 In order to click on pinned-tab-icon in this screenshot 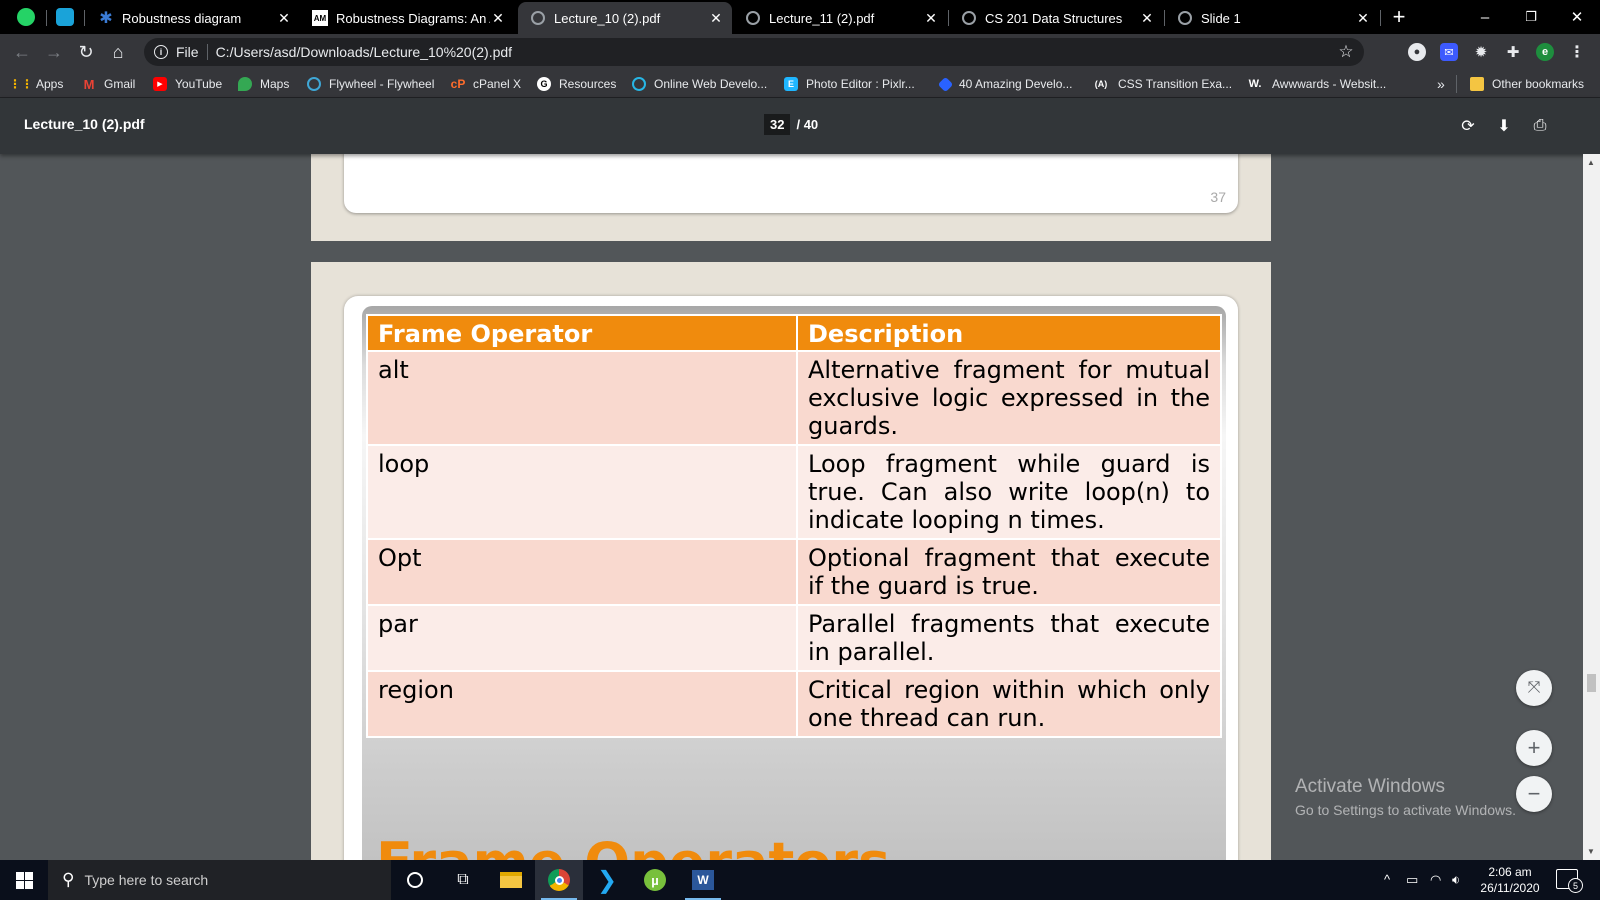, I will do `click(65, 17)`.